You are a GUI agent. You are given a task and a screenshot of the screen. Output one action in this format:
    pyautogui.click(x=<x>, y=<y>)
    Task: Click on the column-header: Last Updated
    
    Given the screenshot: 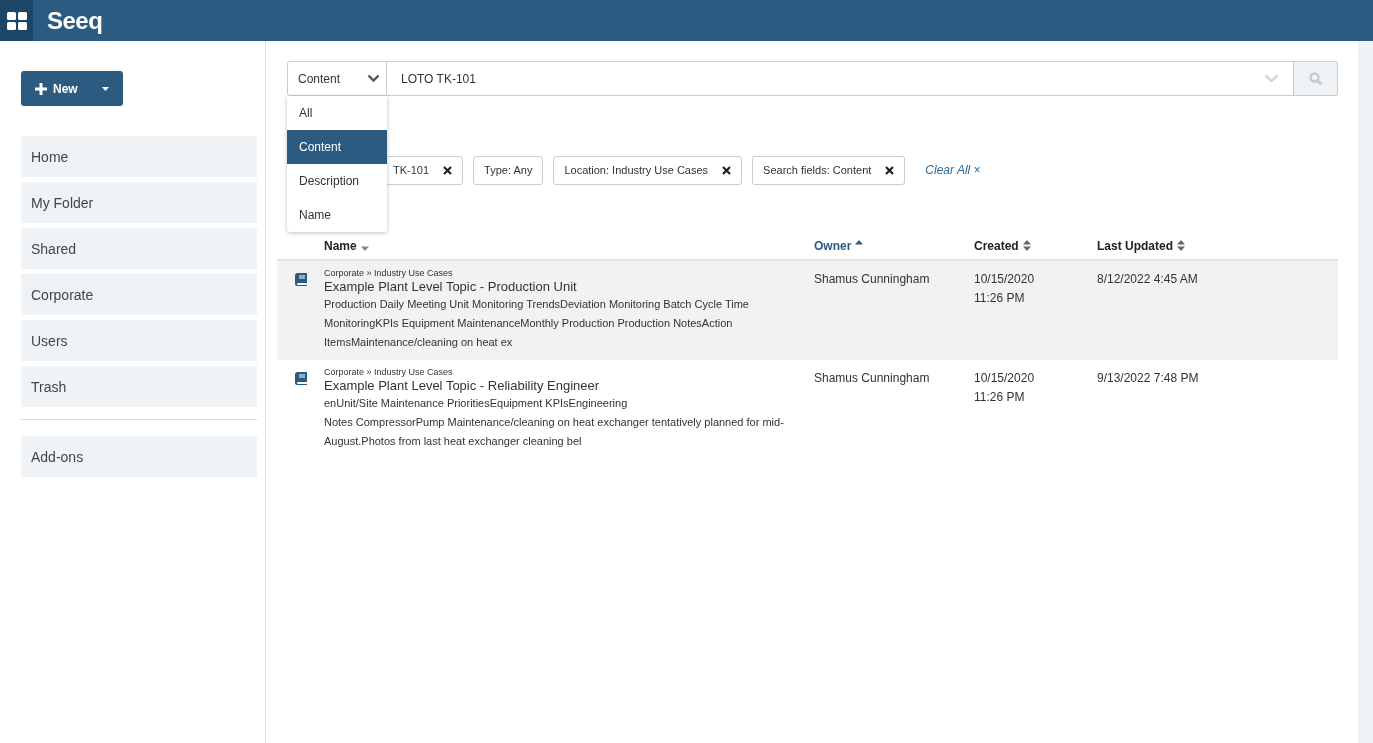 What is the action you would take?
    pyautogui.click(x=1217, y=245)
    